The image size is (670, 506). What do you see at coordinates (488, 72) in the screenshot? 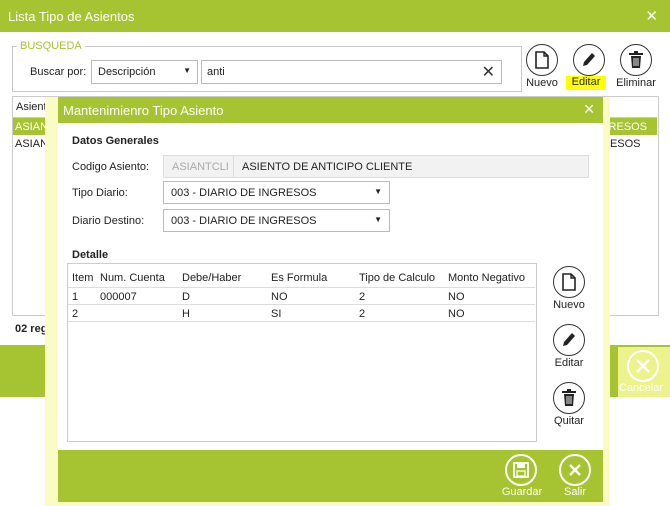
I see `clear-icon: ✕` at bounding box center [488, 72].